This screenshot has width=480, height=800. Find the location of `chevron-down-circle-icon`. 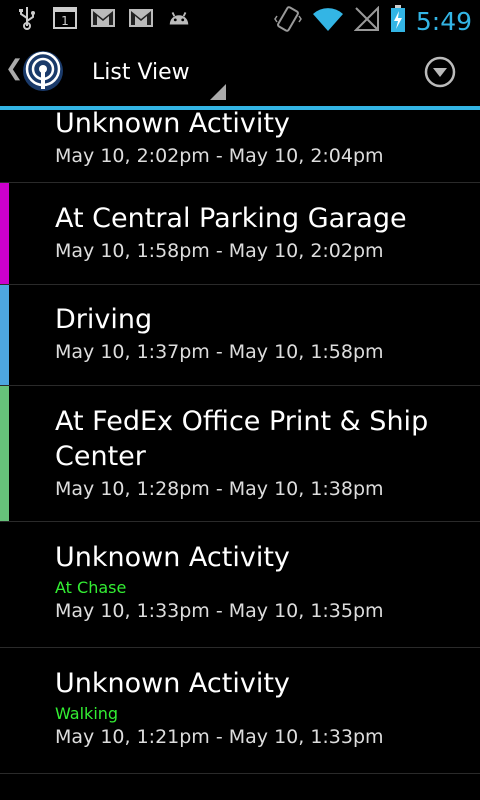

chevron-down-circle-icon is located at coordinates (440, 72).